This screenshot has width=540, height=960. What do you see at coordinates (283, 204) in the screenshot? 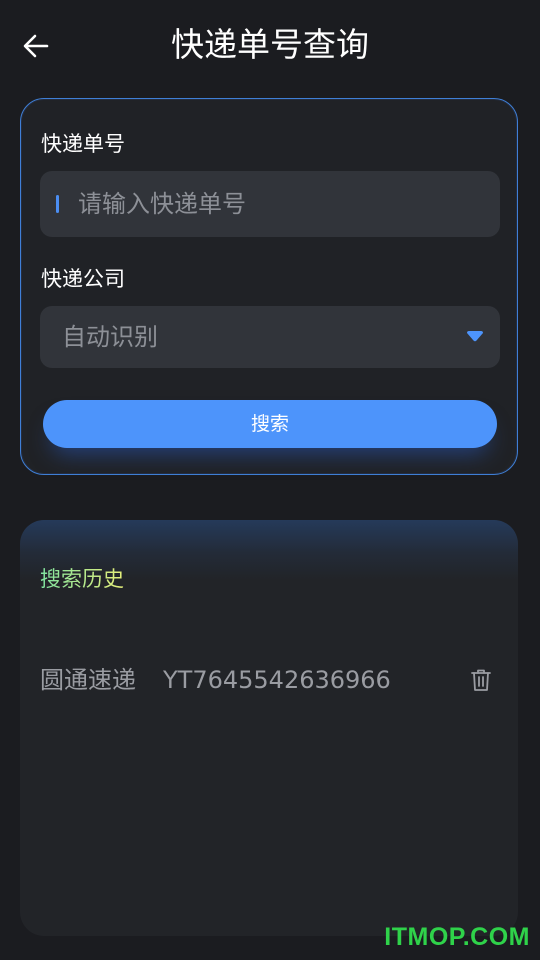
I see `tracking-number-input` at bounding box center [283, 204].